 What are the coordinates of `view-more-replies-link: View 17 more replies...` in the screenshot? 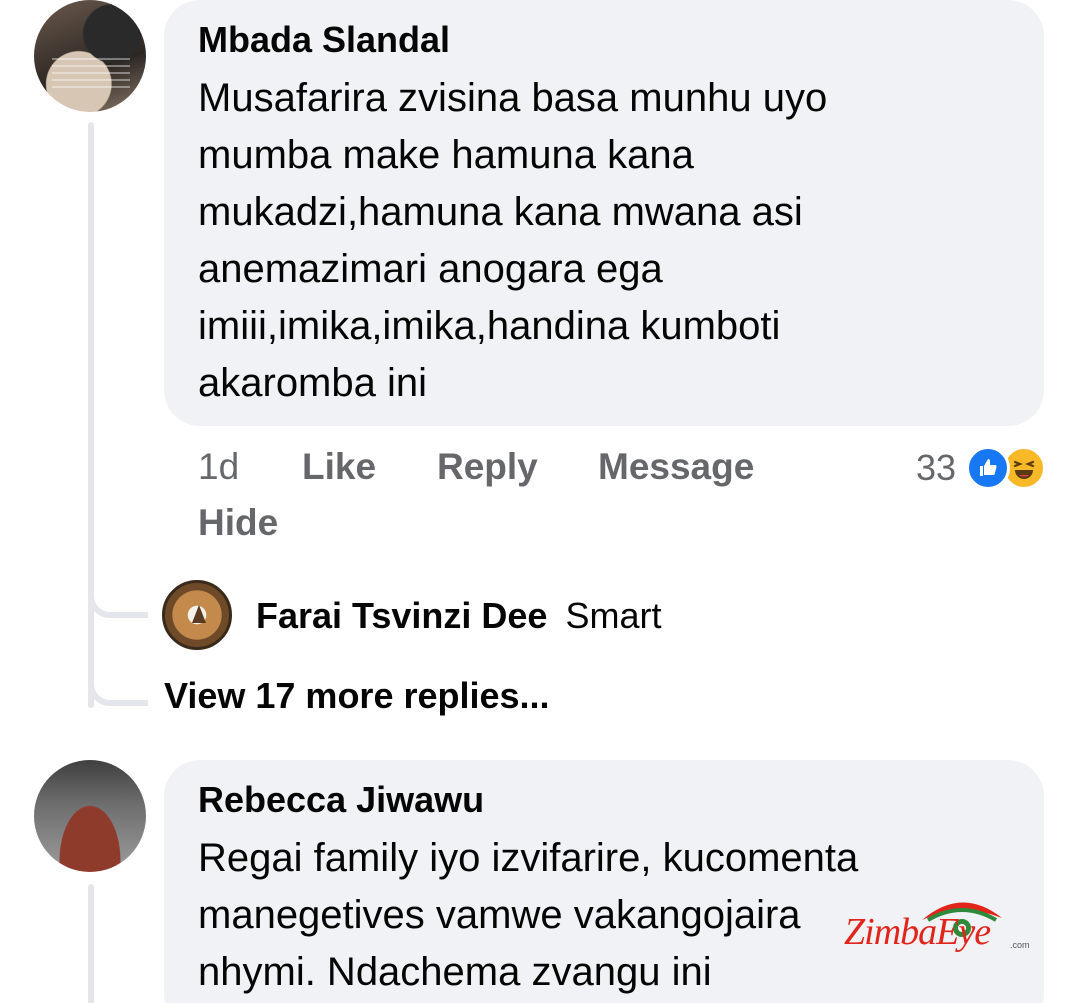 It's located at (357, 696).